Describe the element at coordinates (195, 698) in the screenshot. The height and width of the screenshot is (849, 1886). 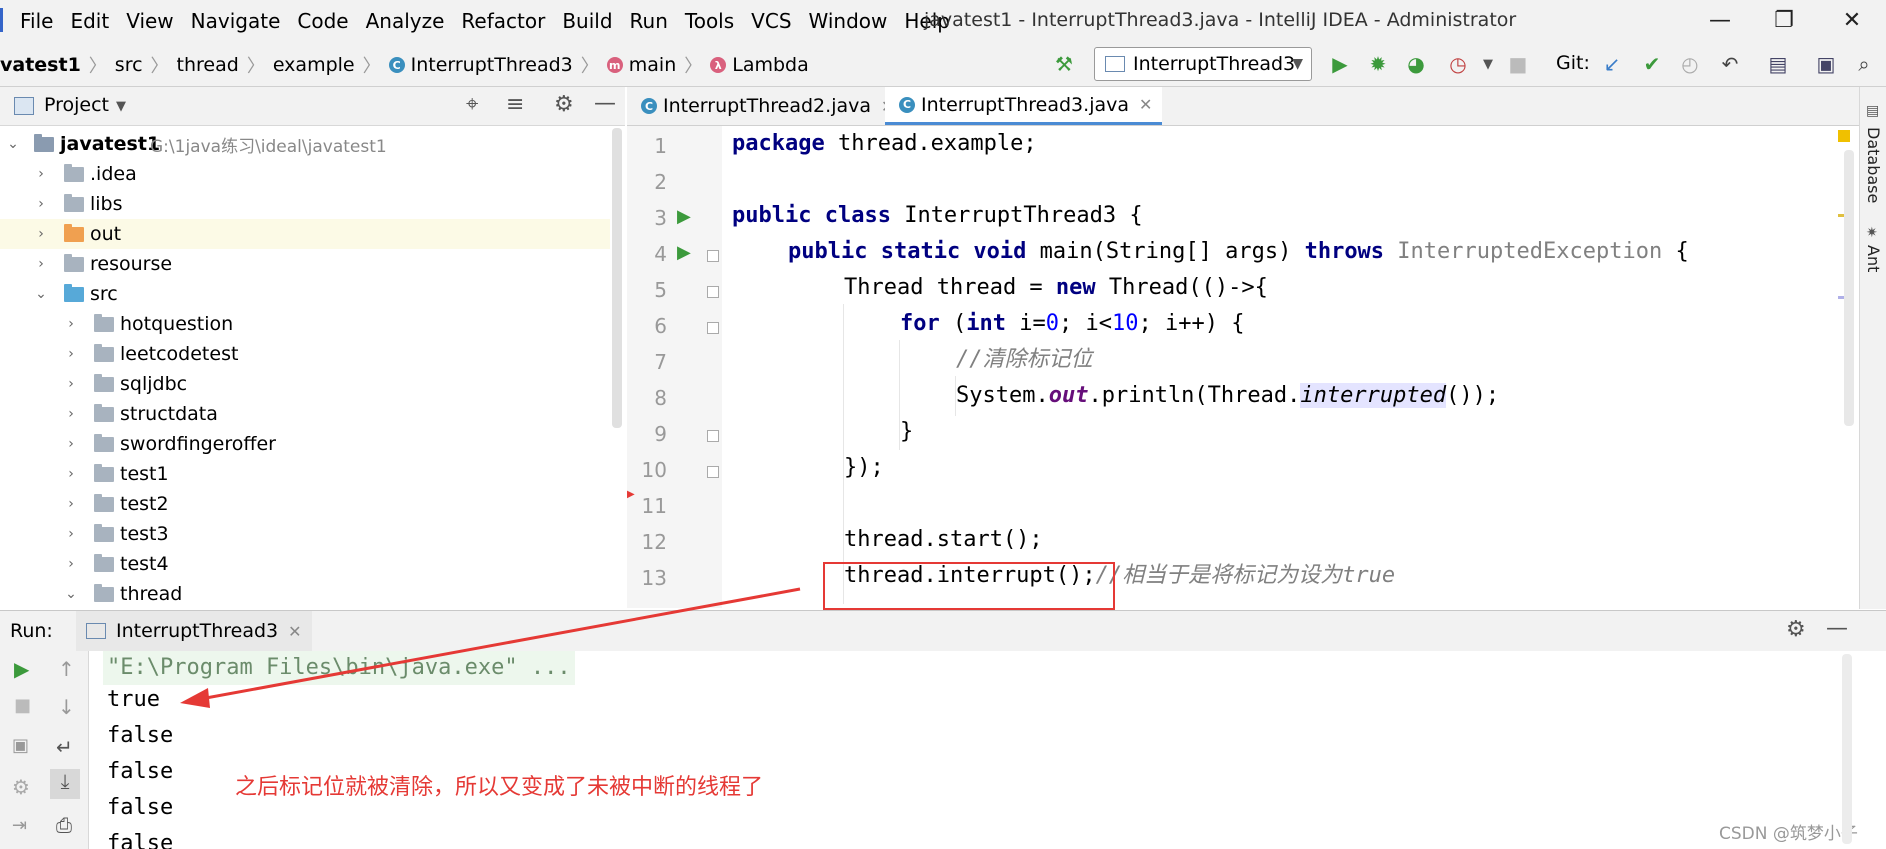
I see `arrowhead` at that location.